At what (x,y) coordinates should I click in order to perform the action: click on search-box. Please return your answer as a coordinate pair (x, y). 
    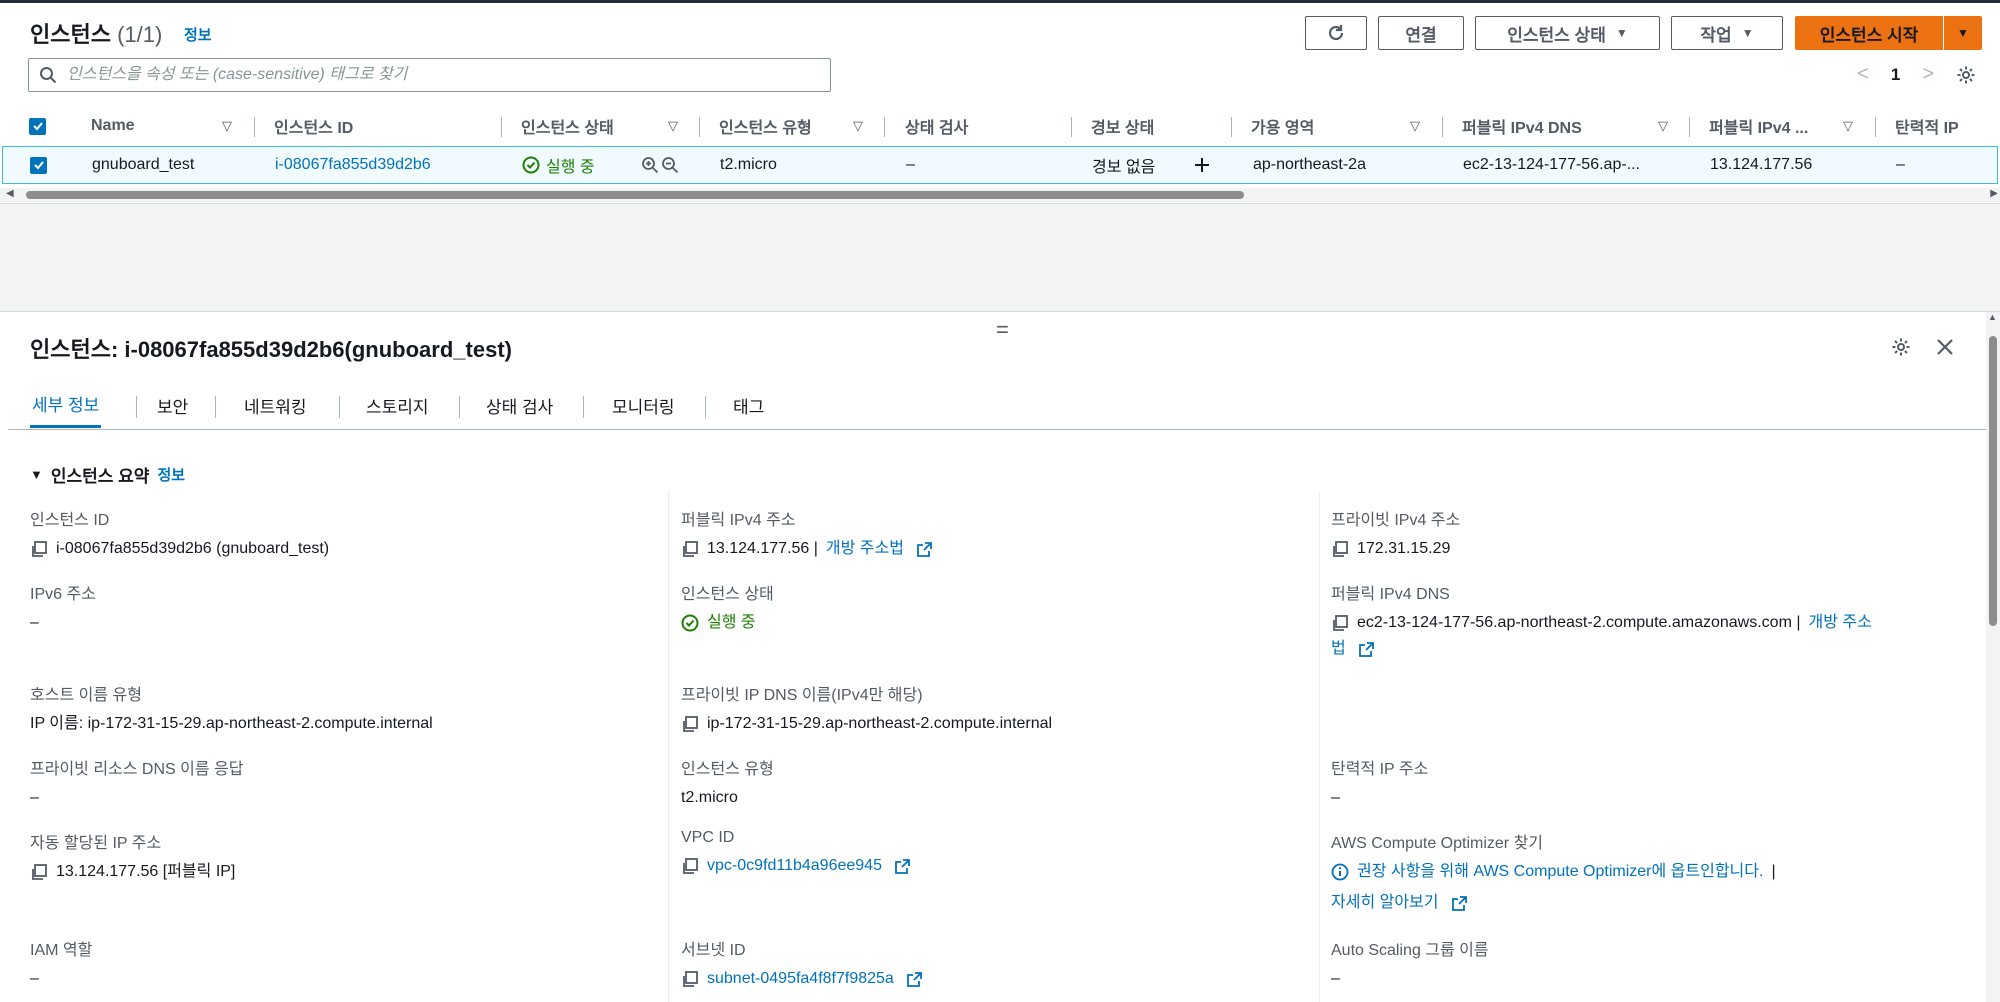
    Looking at the image, I should click on (429, 75).